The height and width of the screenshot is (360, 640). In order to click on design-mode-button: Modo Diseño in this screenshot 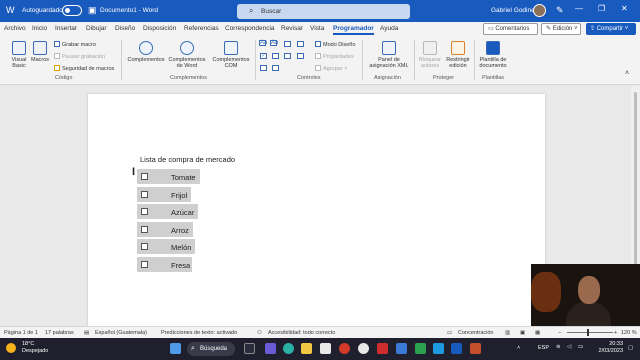, I will do `click(335, 44)`.